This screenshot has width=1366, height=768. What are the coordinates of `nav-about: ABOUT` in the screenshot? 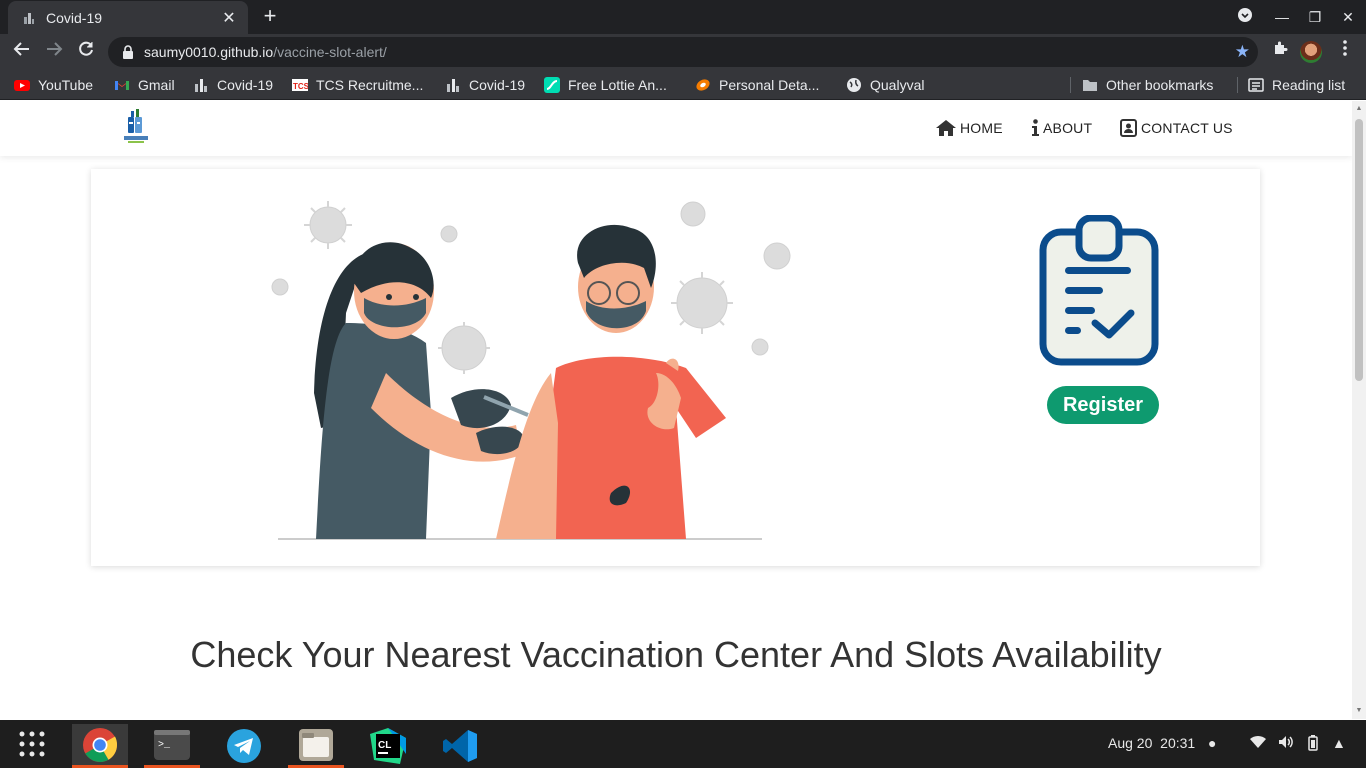 It's located at (1061, 128).